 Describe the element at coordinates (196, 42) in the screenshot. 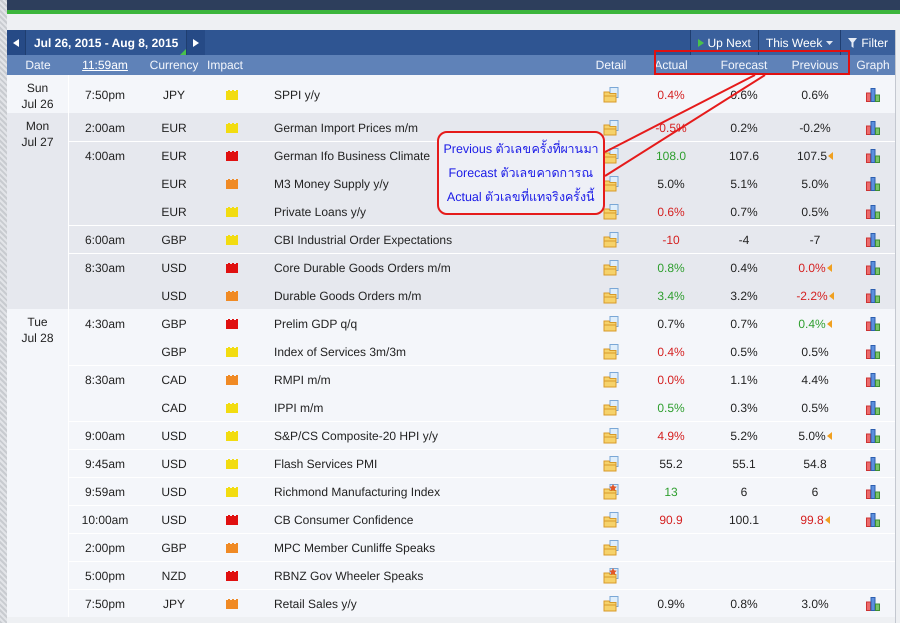

I see `next-week-button` at that location.